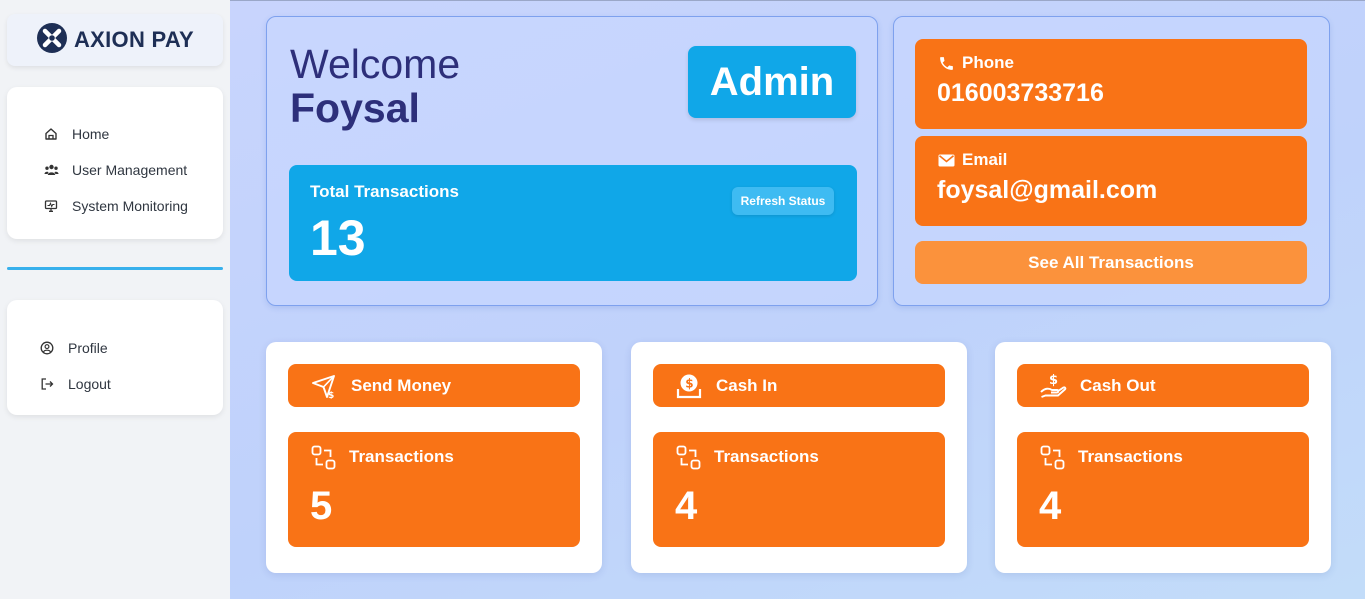  Describe the element at coordinates (1163, 385) in the screenshot. I see `cash-out-button: $ Cash Out` at that location.